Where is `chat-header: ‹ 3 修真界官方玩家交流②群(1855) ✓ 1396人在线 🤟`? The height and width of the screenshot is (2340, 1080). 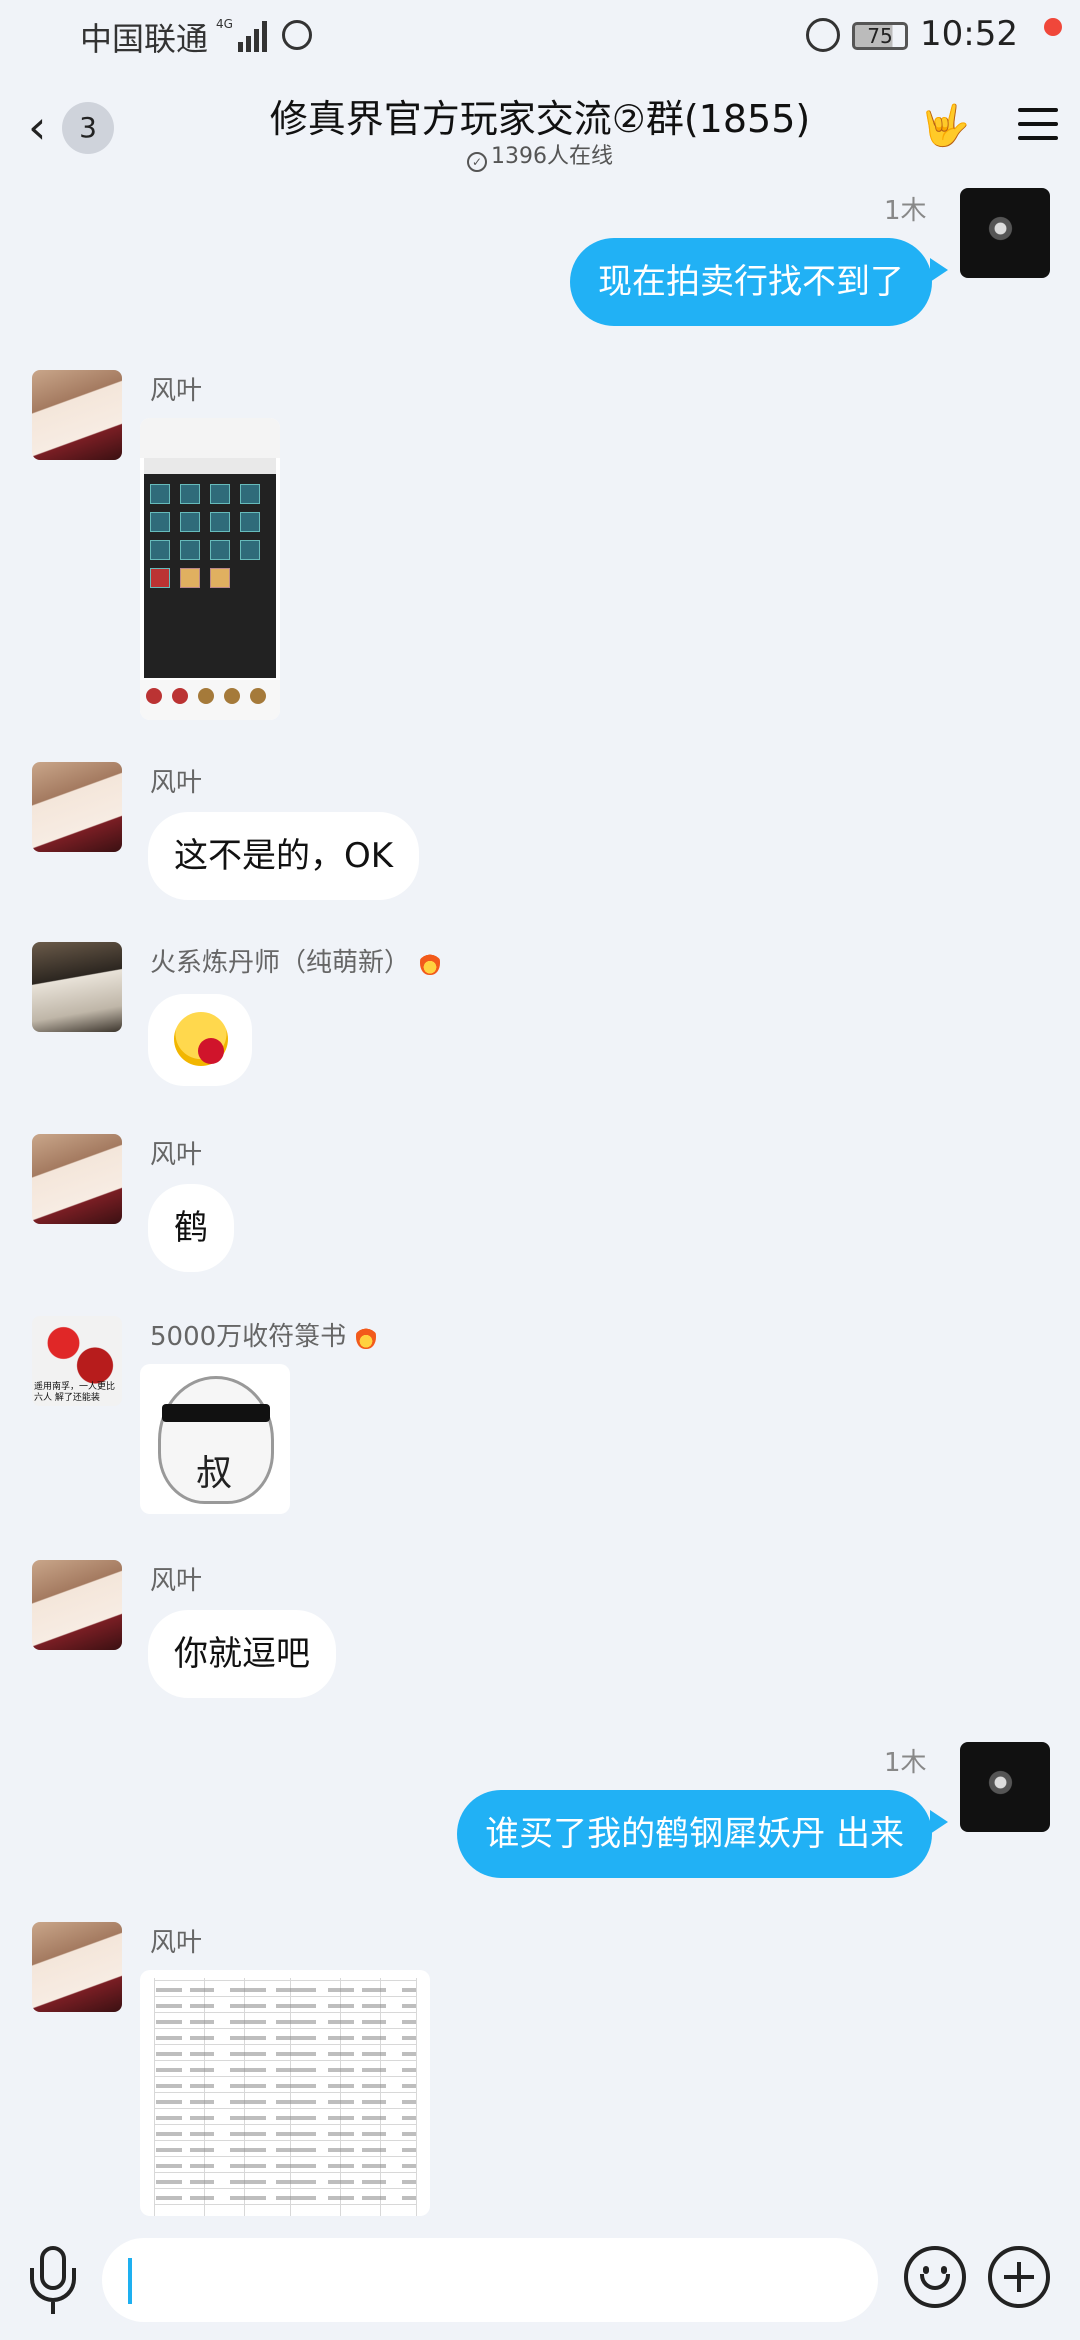 chat-header: ‹ 3 修真界官方玩家交流②群(1855) ✓ 1396人在线 🤟 is located at coordinates (540, 127).